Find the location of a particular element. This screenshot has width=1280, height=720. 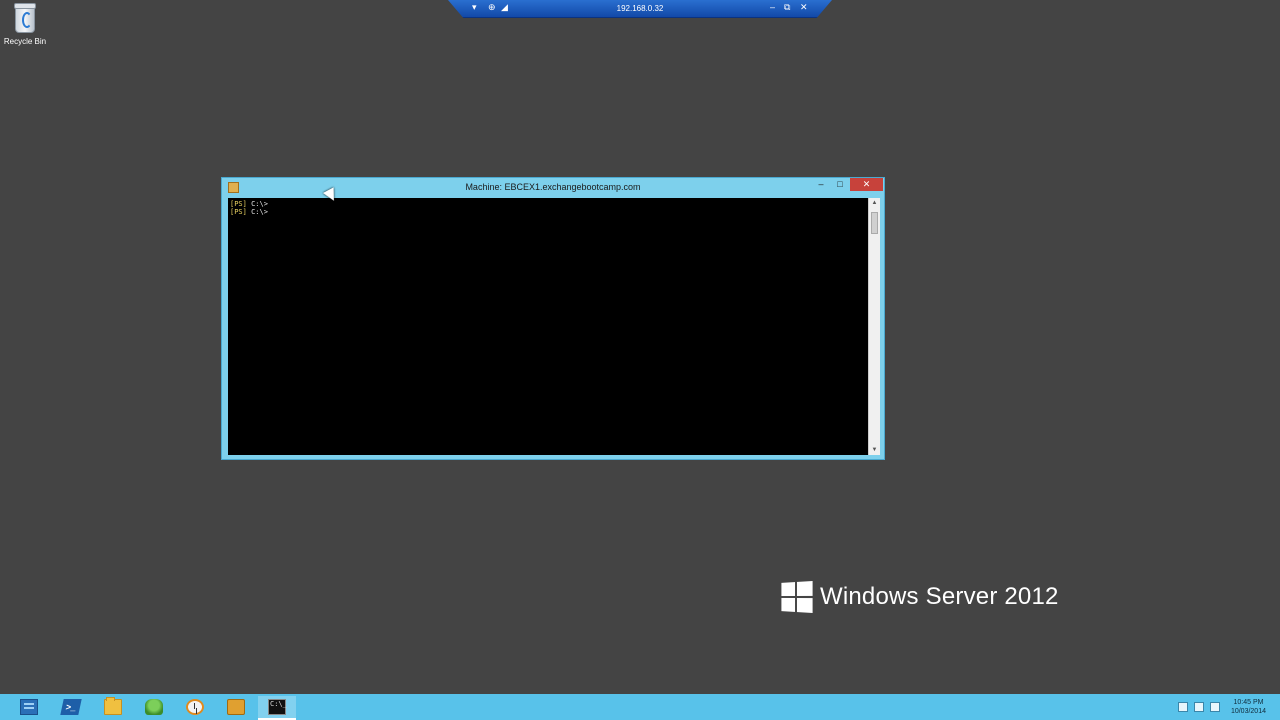

remote-connection-bar: ▾ ⊕ ◢ 192.168.0.32 ‒ ⧉ ✕ is located at coordinates (640, 9).